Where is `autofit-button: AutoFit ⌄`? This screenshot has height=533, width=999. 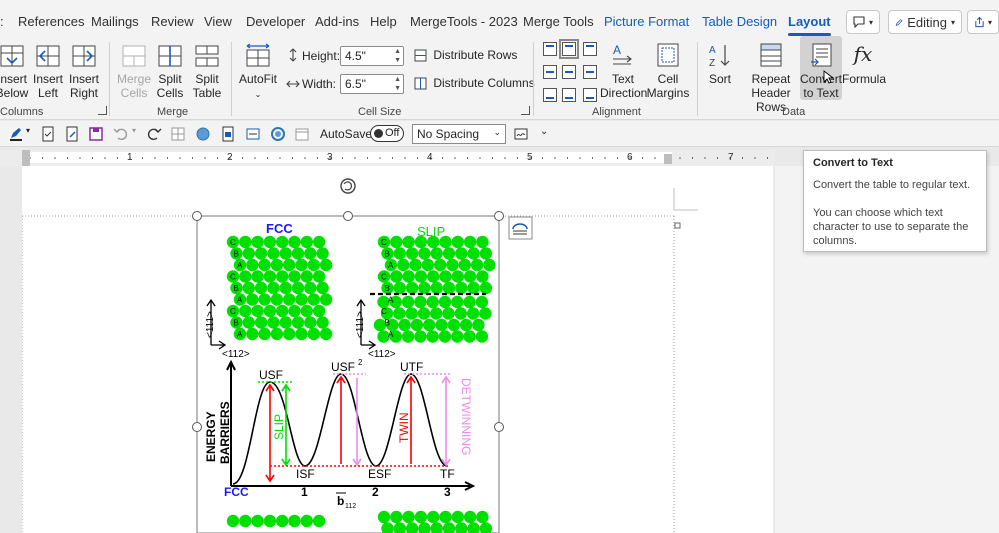 autofit-button: AutoFit ⌄ is located at coordinates (258, 72).